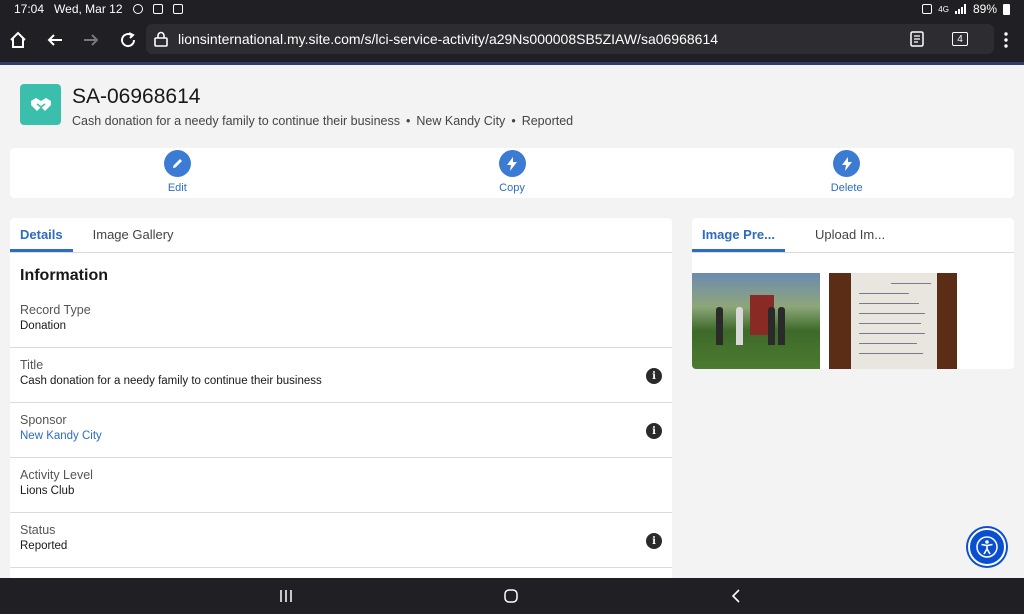 The image size is (1024, 614). What do you see at coordinates (927, 9) in the screenshot?
I see `alarm-icon` at bounding box center [927, 9].